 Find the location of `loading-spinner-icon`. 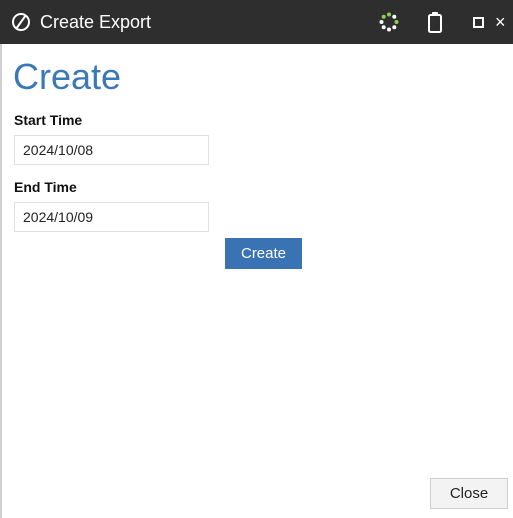

loading-spinner-icon is located at coordinates (389, 22).